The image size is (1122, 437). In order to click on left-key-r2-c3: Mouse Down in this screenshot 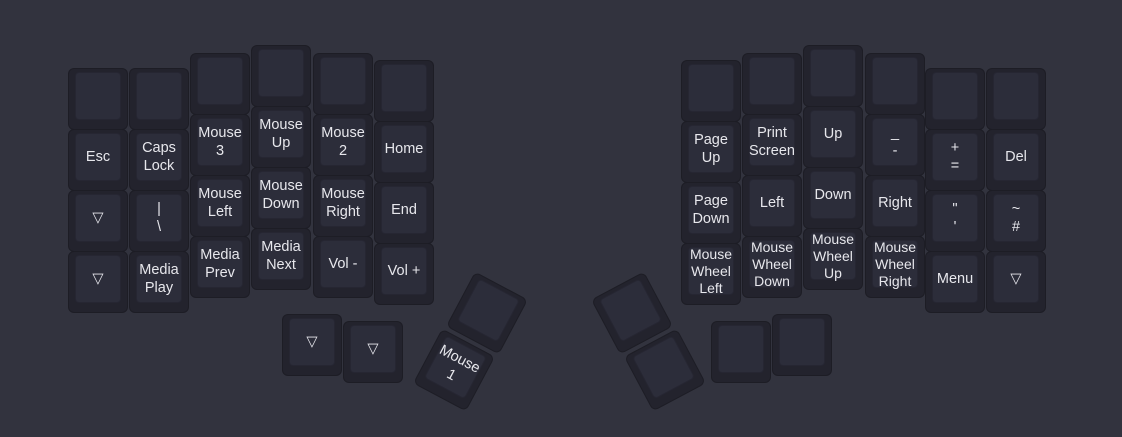, I will do `click(281, 198)`.